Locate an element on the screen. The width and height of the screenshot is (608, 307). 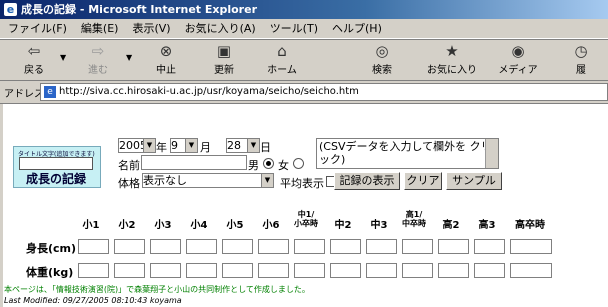
refresh-button: ▣ 更新 is located at coordinates (224, 59).